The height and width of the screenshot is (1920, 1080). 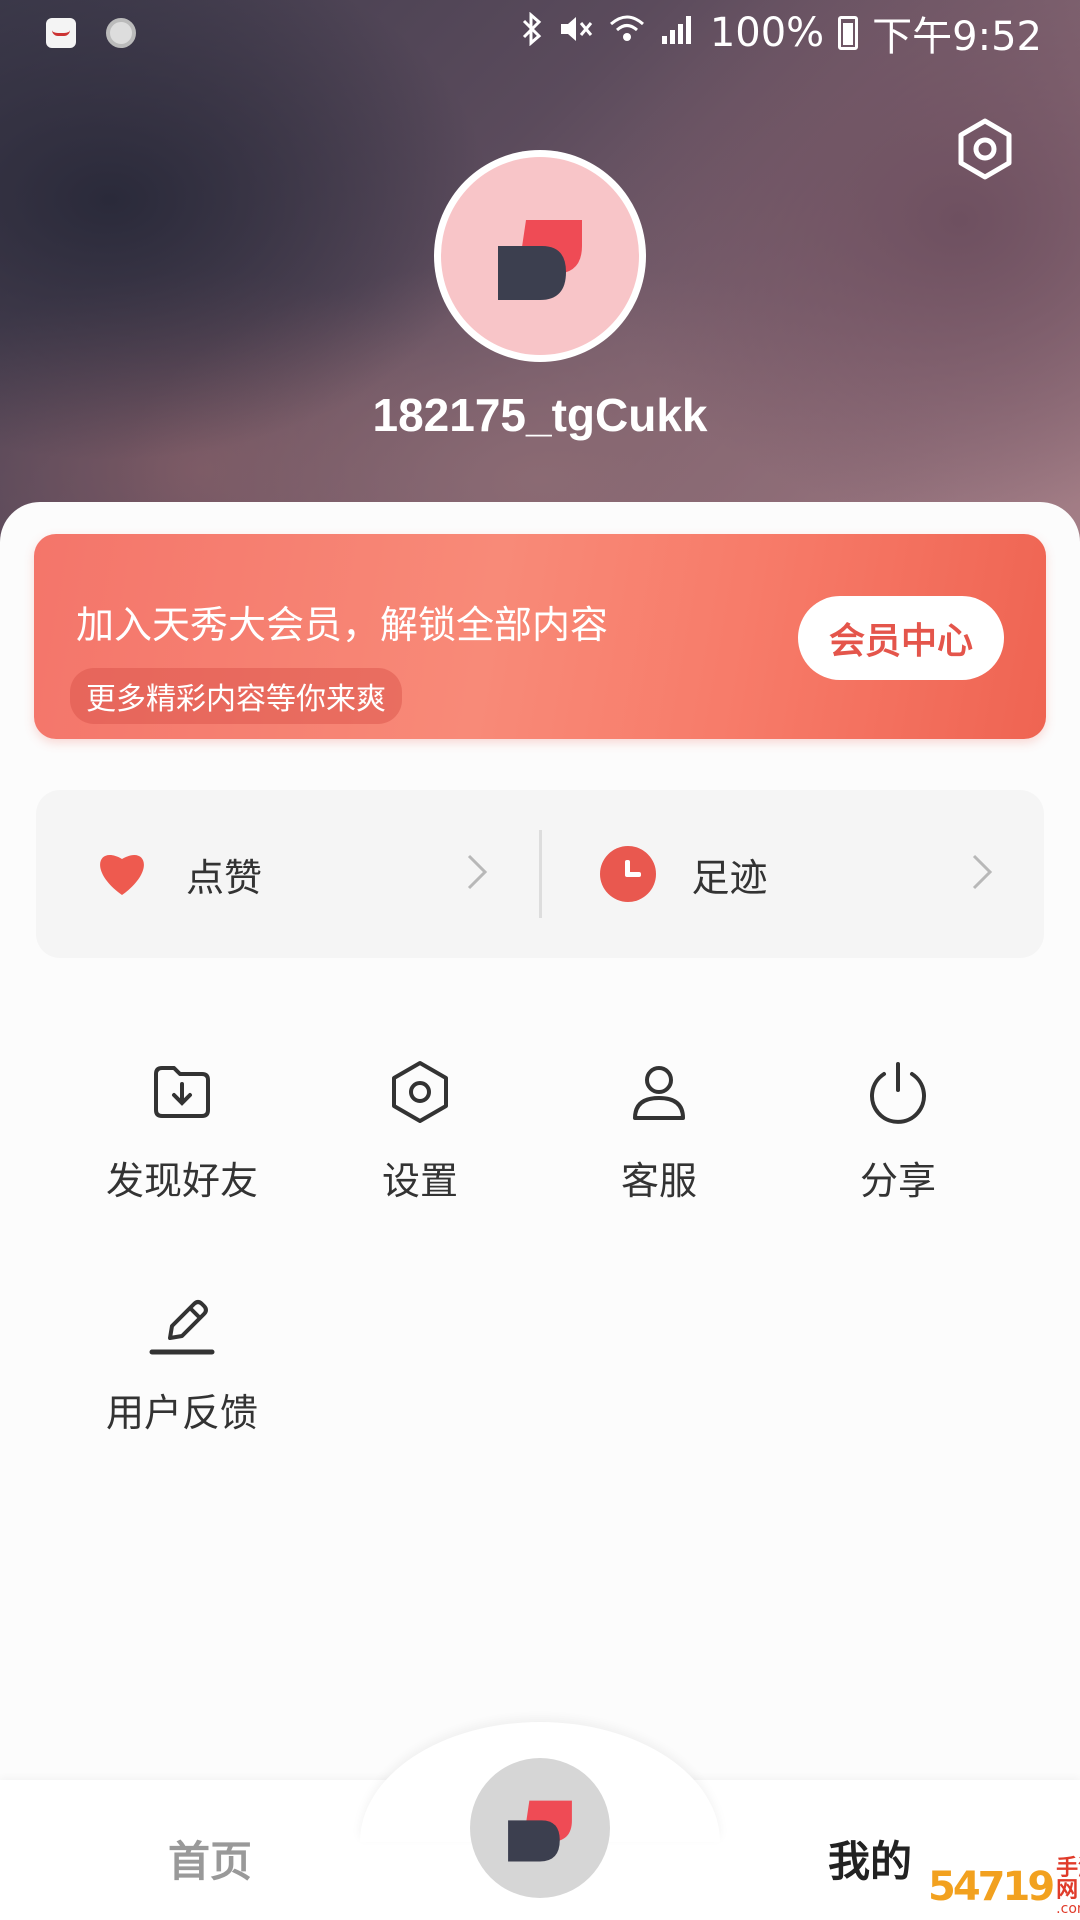 I want to click on likes-label: 点赞, so click(x=224, y=877).